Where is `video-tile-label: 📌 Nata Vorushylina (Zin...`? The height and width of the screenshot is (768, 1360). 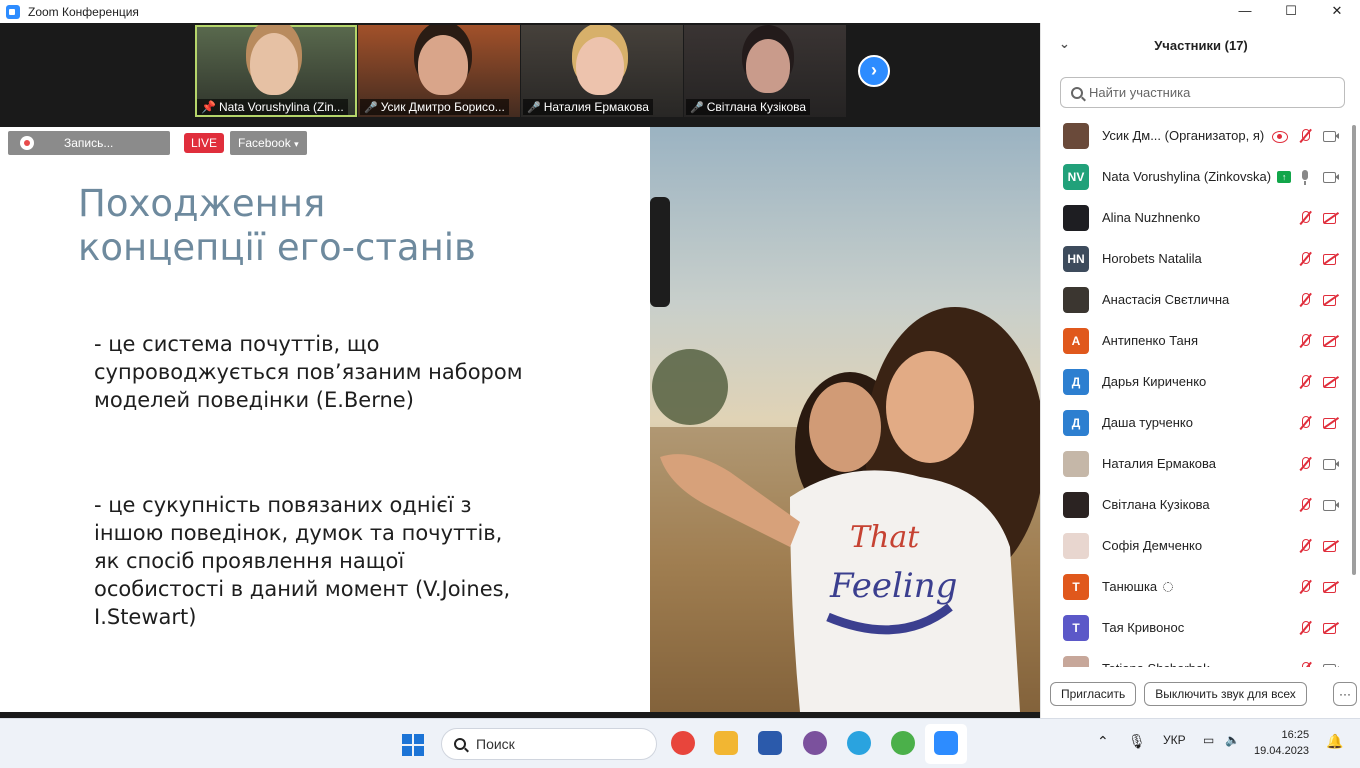
video-tile-label: 📌 Nata Vorushylina (Zin... is located at coordinates (272, 107).